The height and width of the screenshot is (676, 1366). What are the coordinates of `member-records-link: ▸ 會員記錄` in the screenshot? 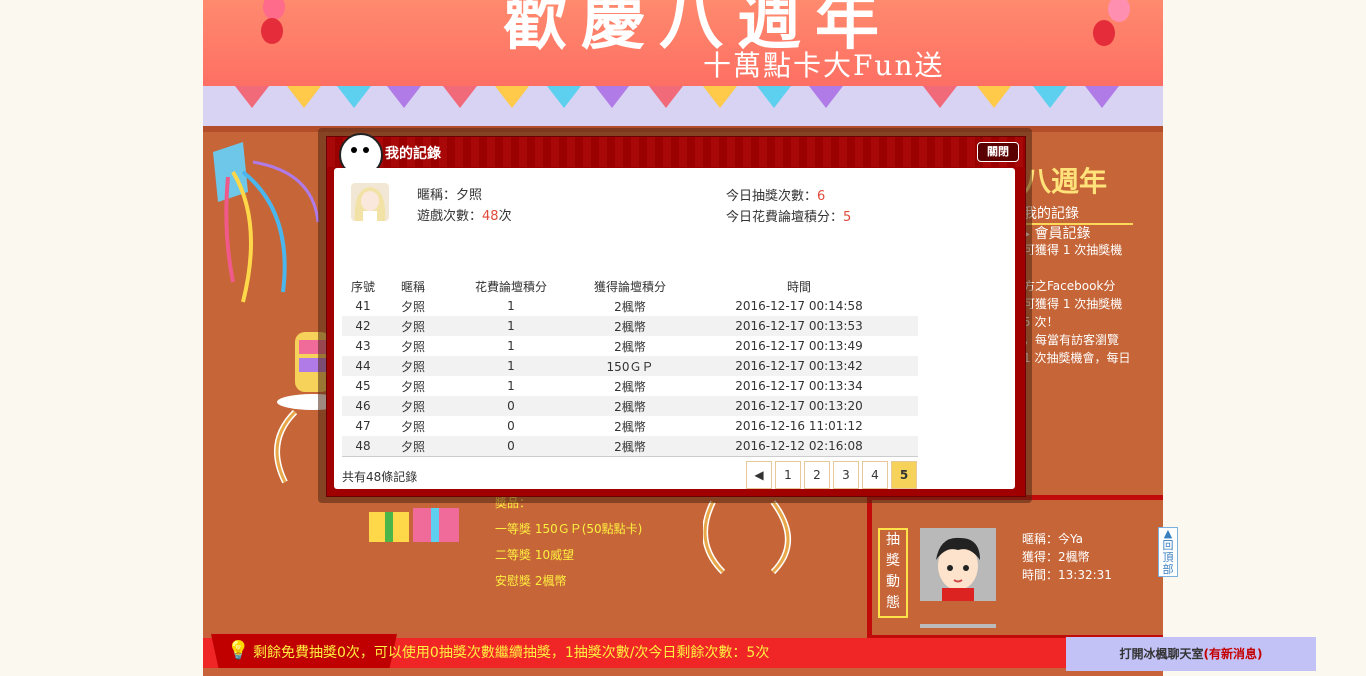 It's located at (1056, 233).